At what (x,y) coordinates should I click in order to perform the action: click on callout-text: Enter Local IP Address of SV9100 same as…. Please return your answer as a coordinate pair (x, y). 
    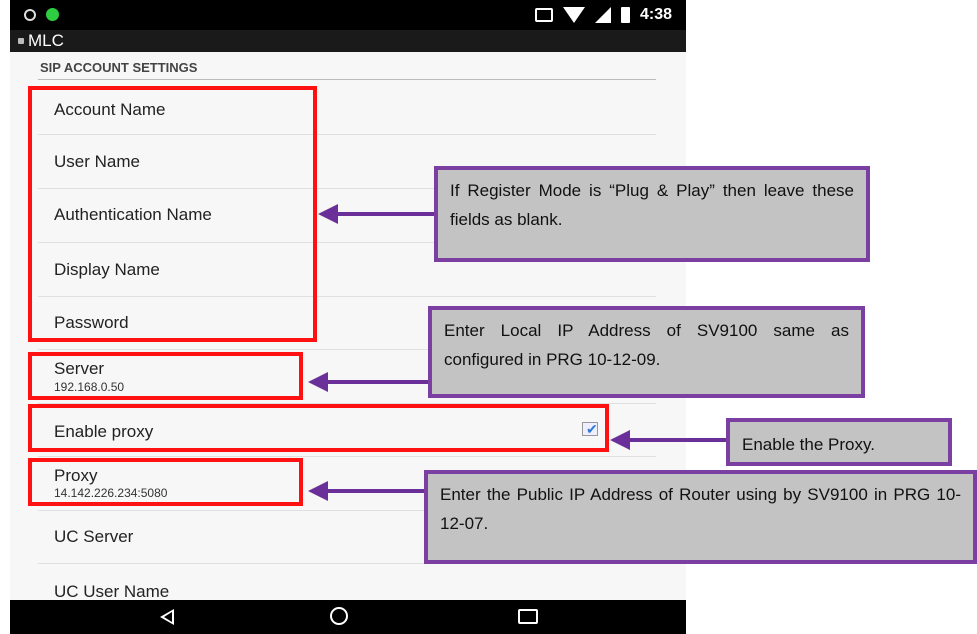
    Looking at the image, I should click on (646, 345).